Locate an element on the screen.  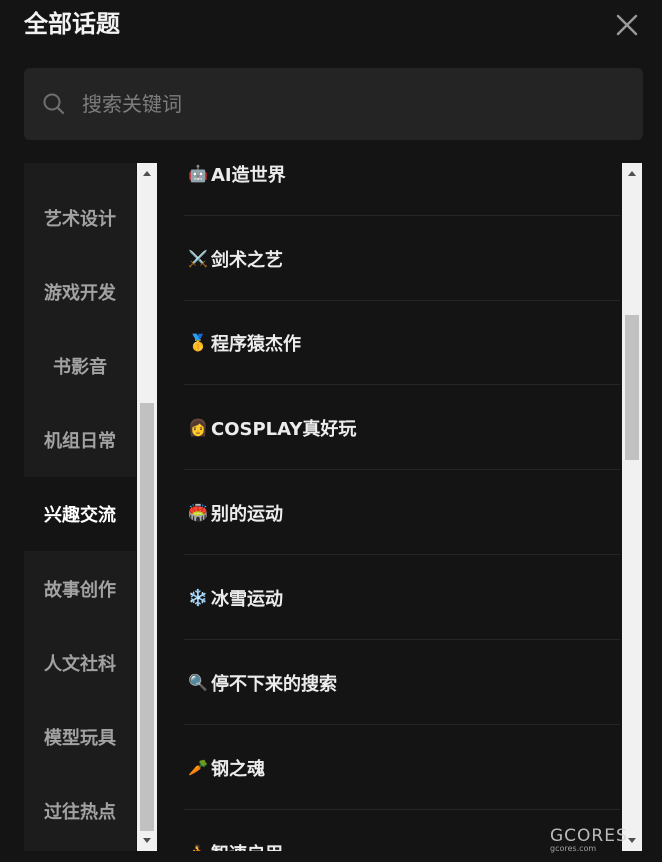
topic-label: 程序猿杰作 is located at coordinates (256, 344).